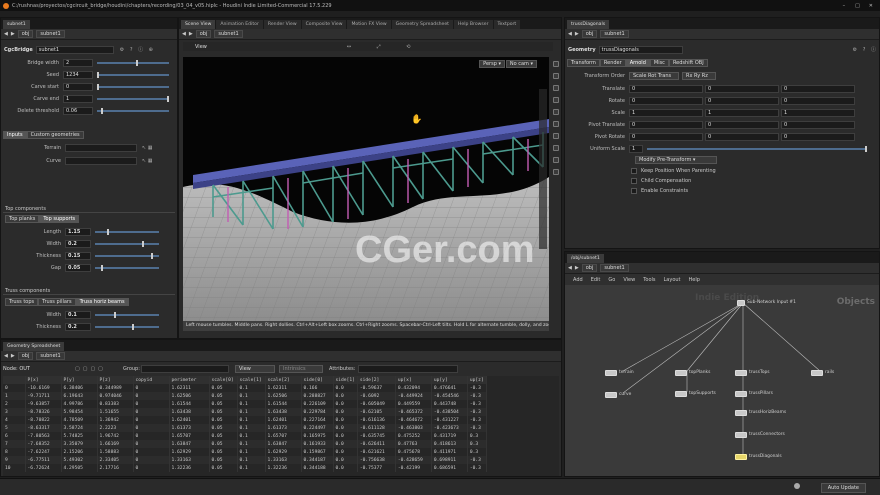  What do you see at coordinates (640, 49) in the screenshot?
I see `node-name-field: trussDiagonals` at bounding box center [640, 49].